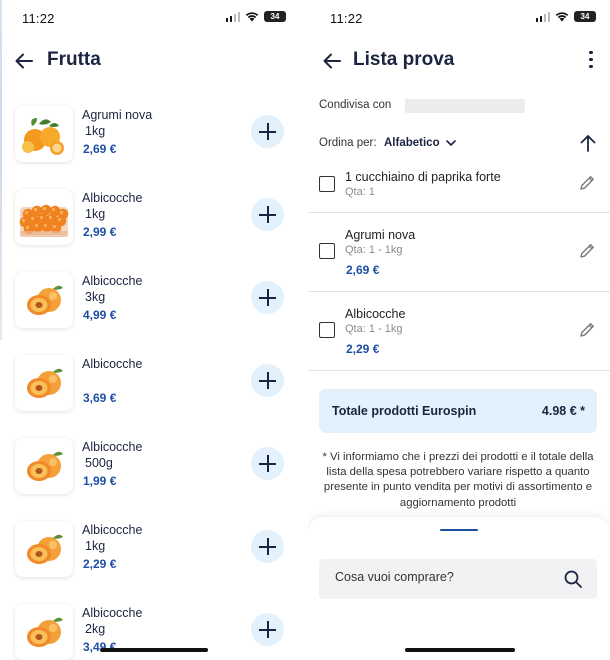 The image size is (610, 660). Describe the element at coordinates (100, 149) in the screenshot. I see `product-price: 2,69 €` at that location.